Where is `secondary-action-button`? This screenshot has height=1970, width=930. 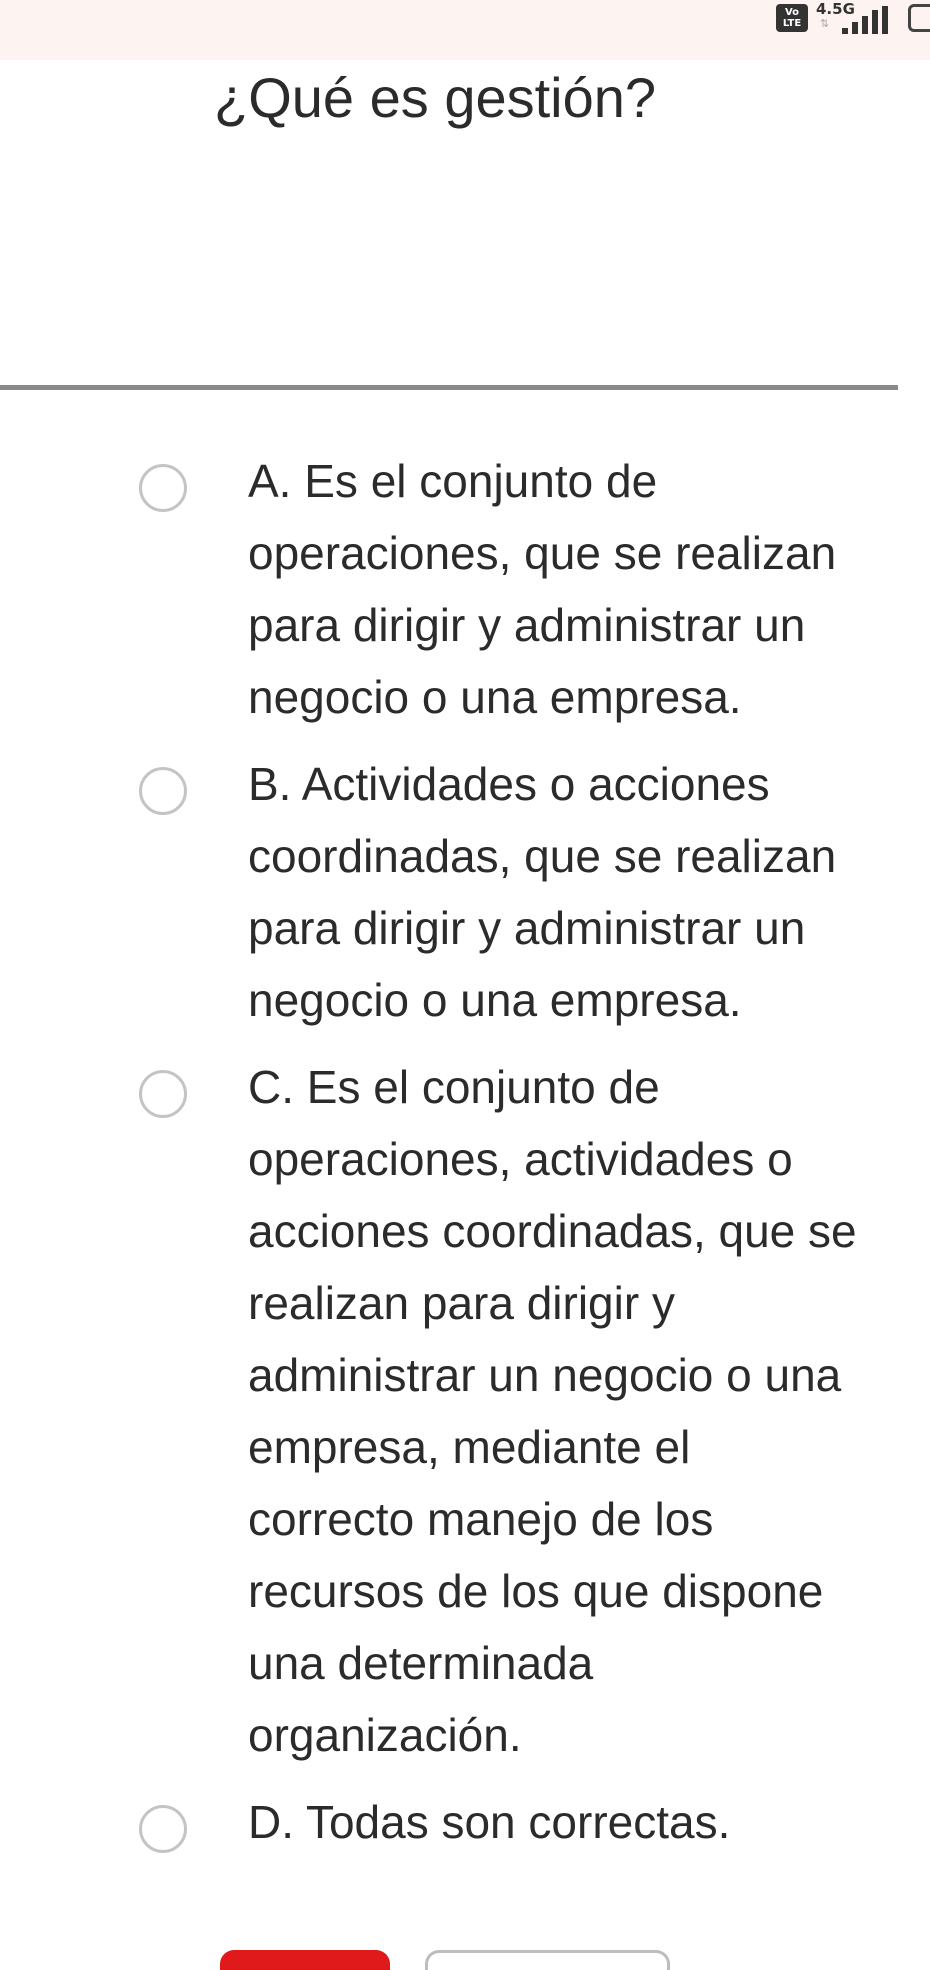 secondary-action-button is located at coordinates (547, 1960).